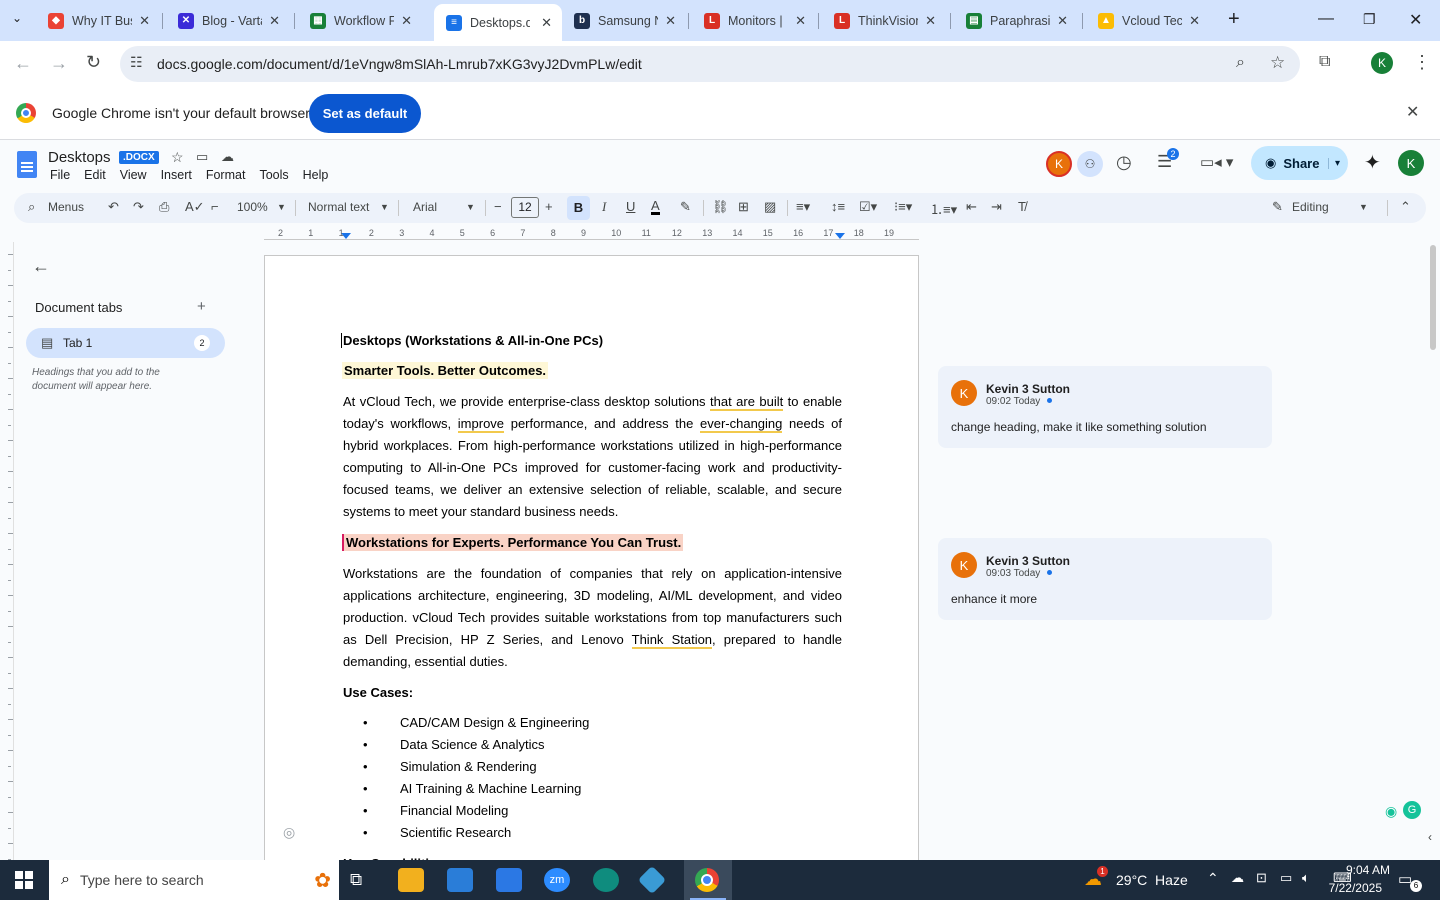  What do you see at coordinates (1148, 20) in the screenshot?
I see `browser-tab: ▲ Vcloud Tec ✕` at bounding box center [1148, 20].